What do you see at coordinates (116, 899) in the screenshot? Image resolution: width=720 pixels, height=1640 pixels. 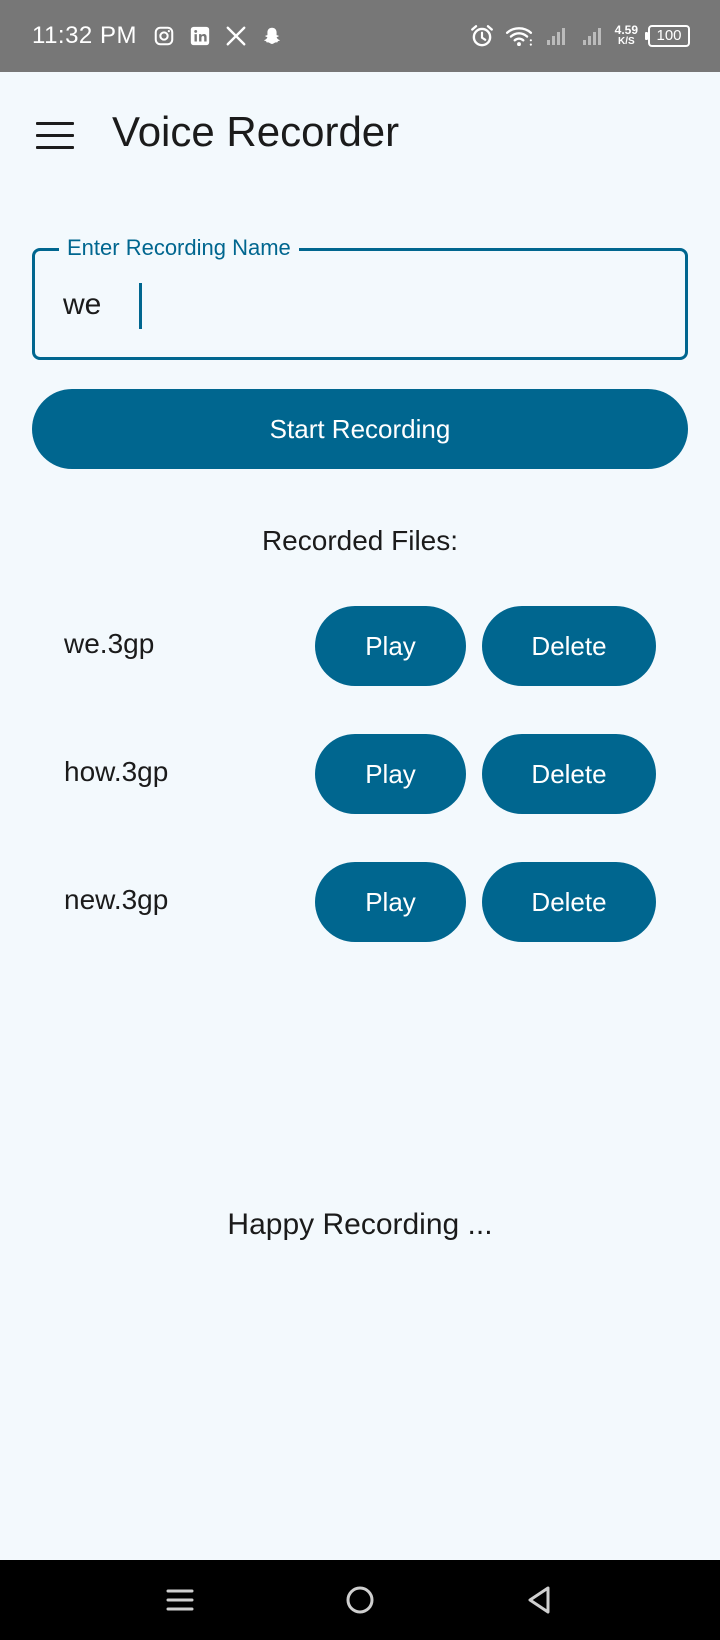 I see `file-name: new.3gp` at bounding box center [116, 899].